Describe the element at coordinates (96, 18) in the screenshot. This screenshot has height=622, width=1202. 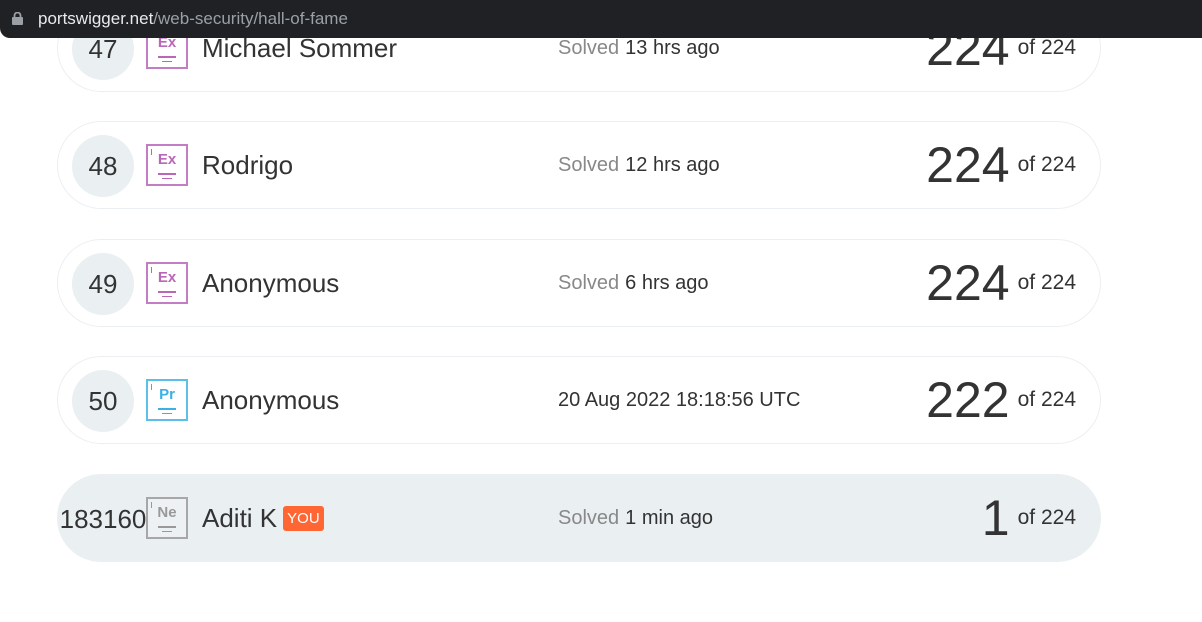
I see `url-host: portswigger.net` at that location.